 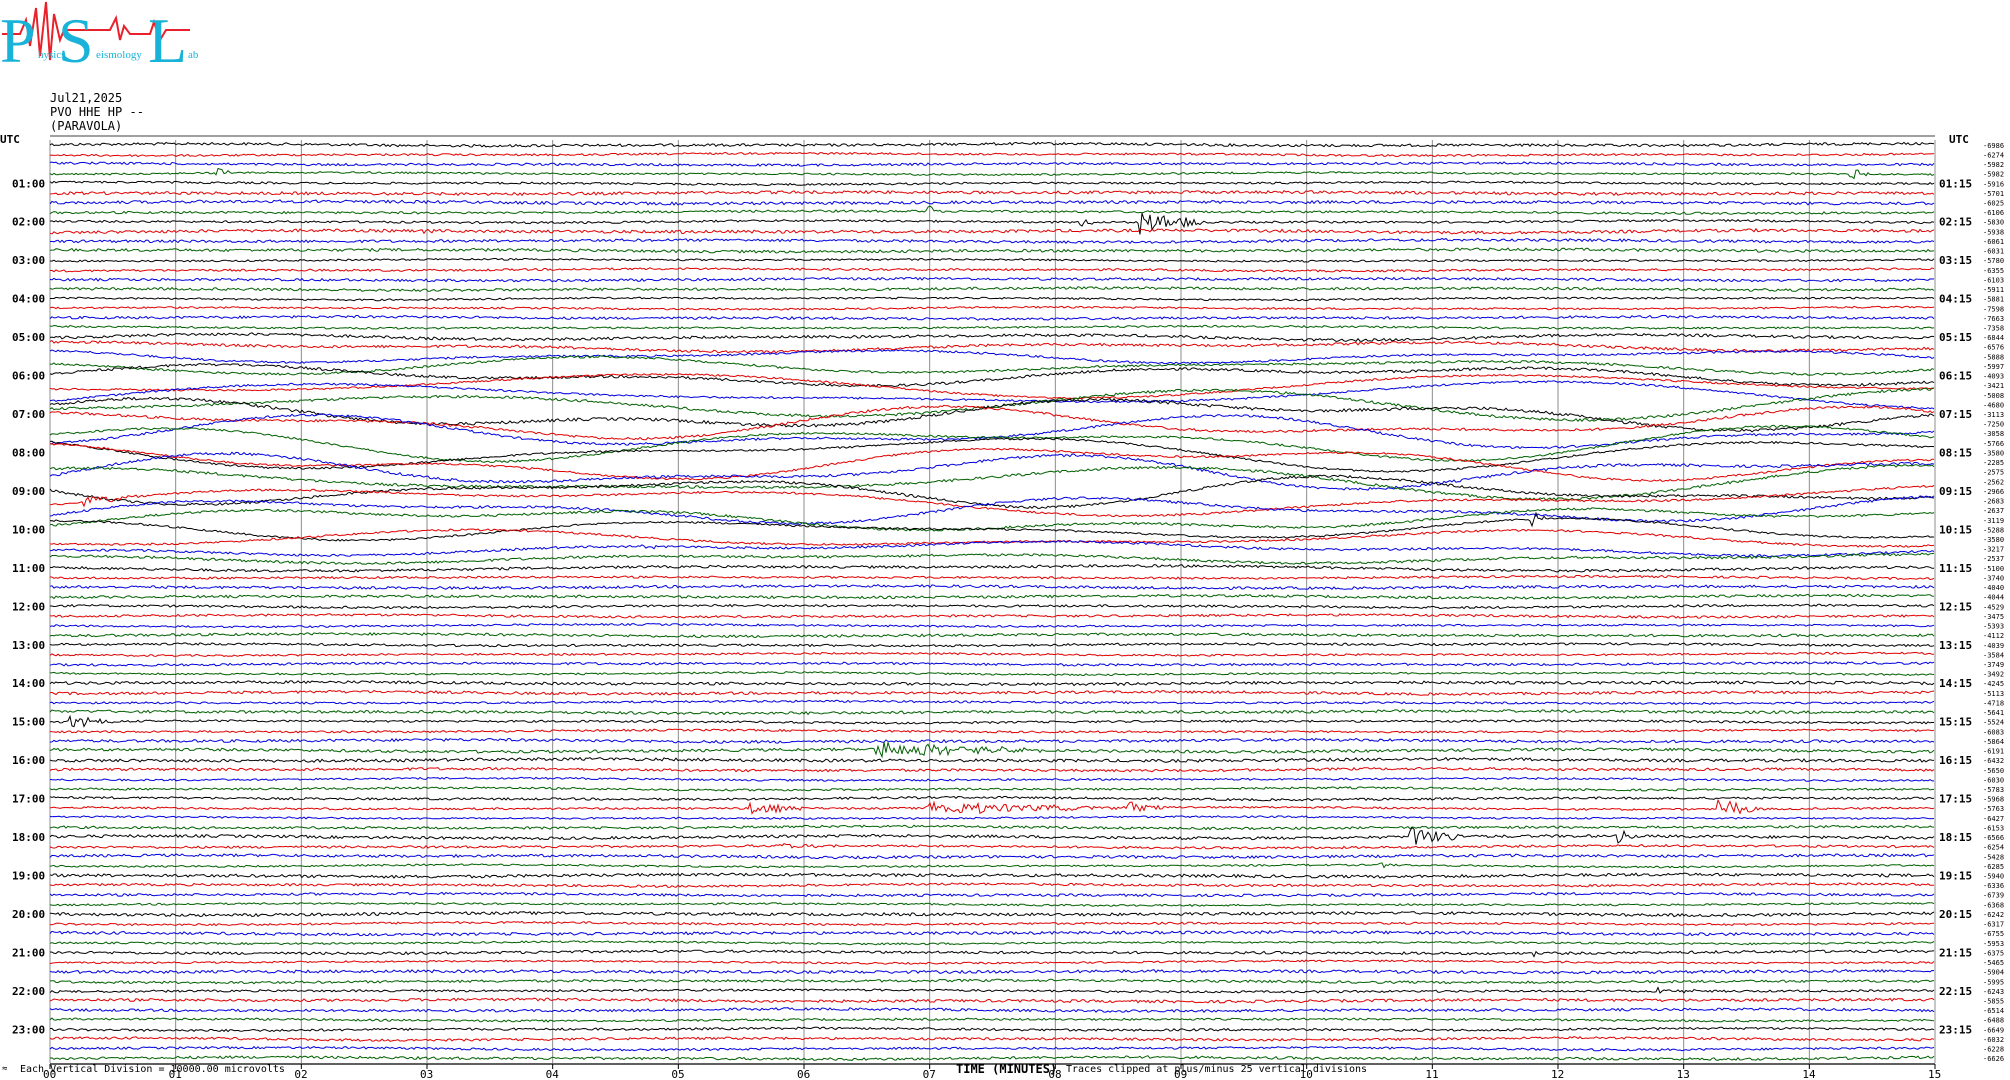 I want to click on left-axis-header: UTC, so click(x=10, y=139).